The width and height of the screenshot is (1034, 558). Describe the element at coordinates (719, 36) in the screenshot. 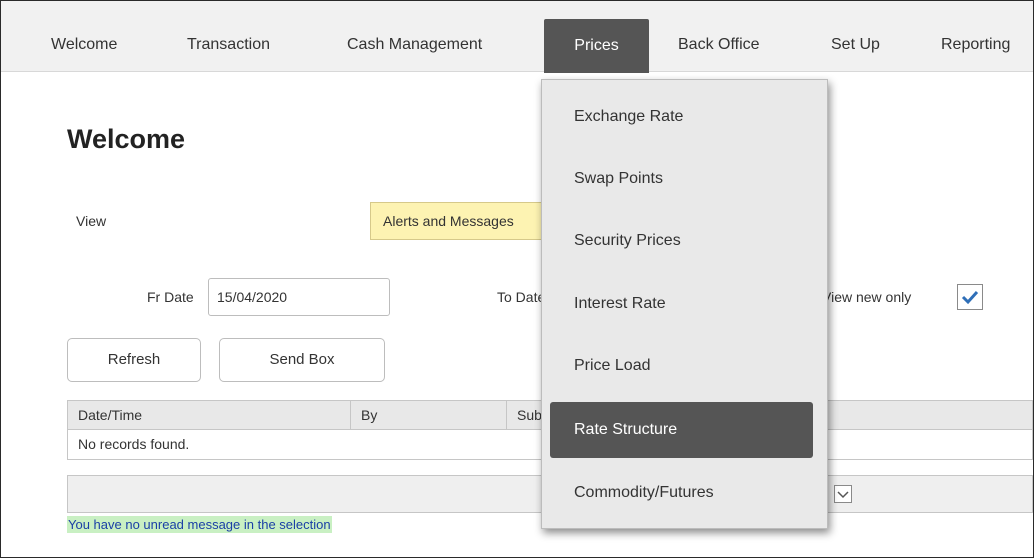

I see `menu-back-office: Back Office` at that location.